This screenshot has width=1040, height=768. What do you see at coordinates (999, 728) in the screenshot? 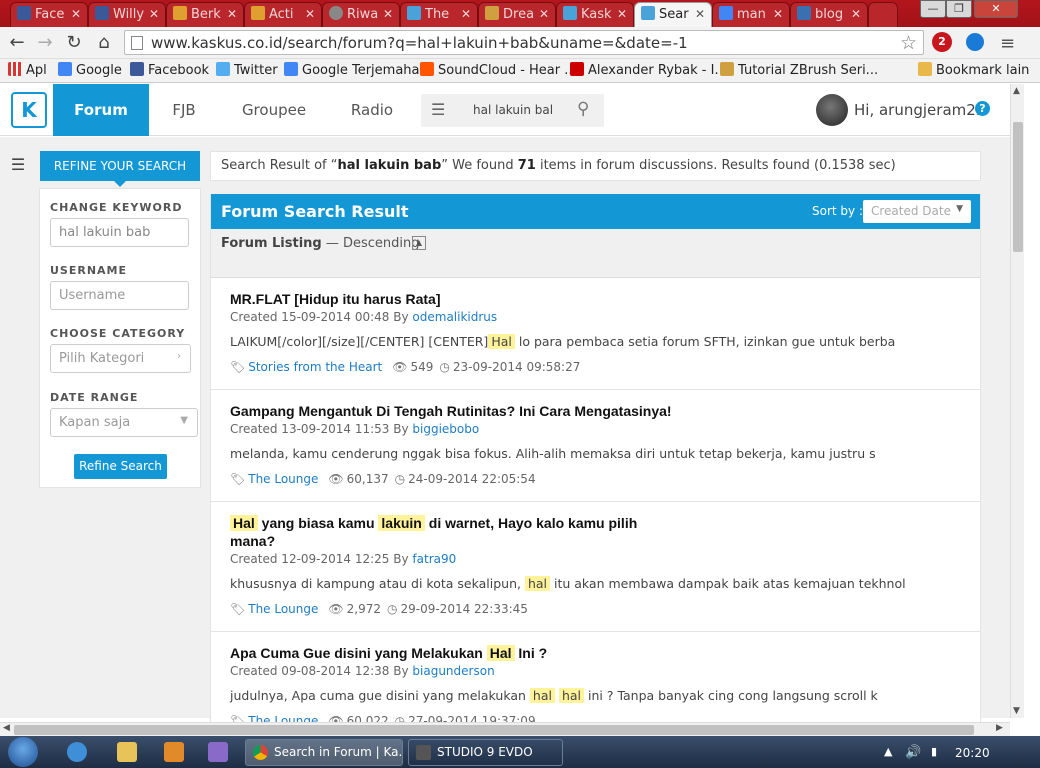
I see `scroll-right-icon: ▶` at bounding box center [999, 728].